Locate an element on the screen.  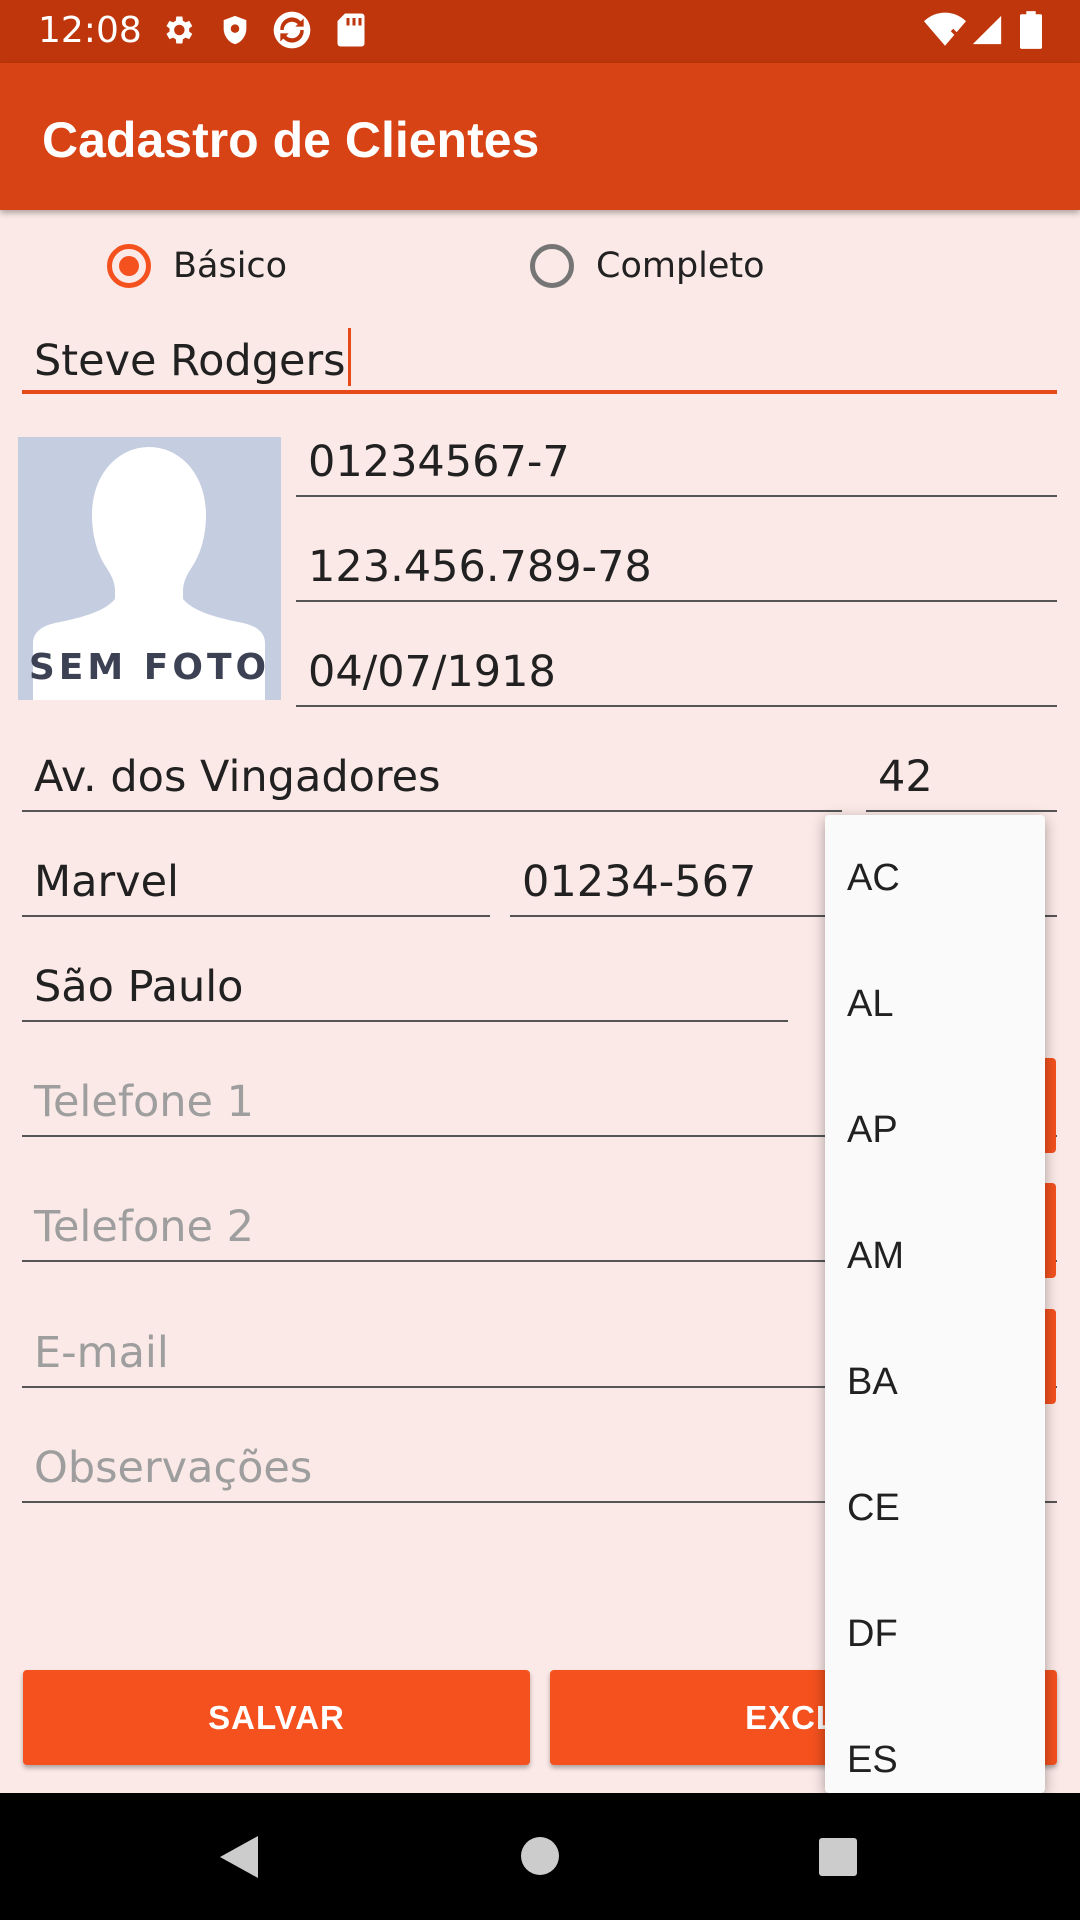
save-button: SALVAR is located at coordinates (276, 1717).